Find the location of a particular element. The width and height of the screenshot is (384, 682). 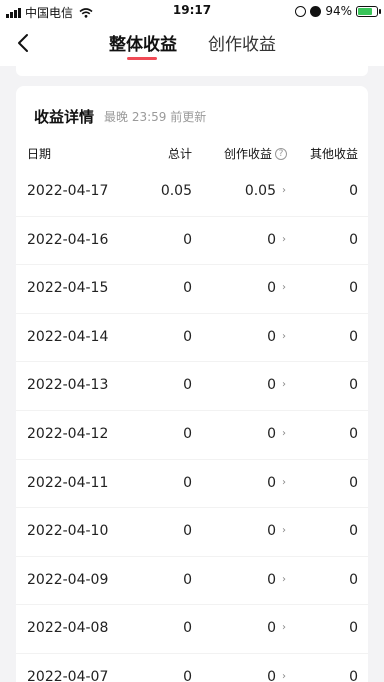

table-row: 2022-04-11 0 0 0 › is located at coordinates (192, 484).